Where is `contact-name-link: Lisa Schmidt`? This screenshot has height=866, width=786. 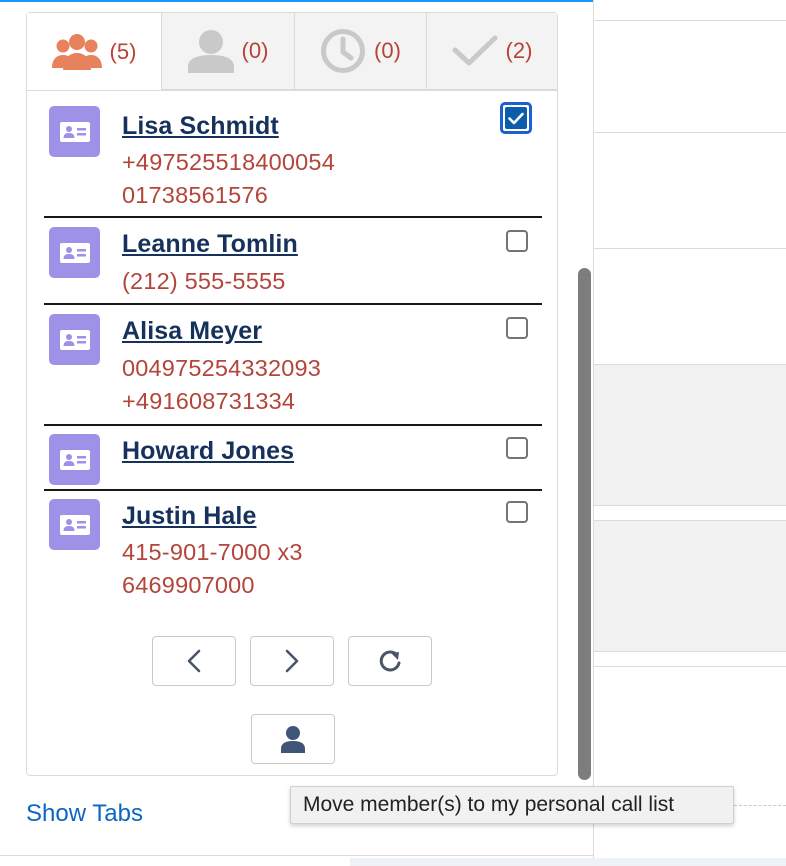 contact-name-link: Lisa Schmidt is located at coordinates (200, 126).